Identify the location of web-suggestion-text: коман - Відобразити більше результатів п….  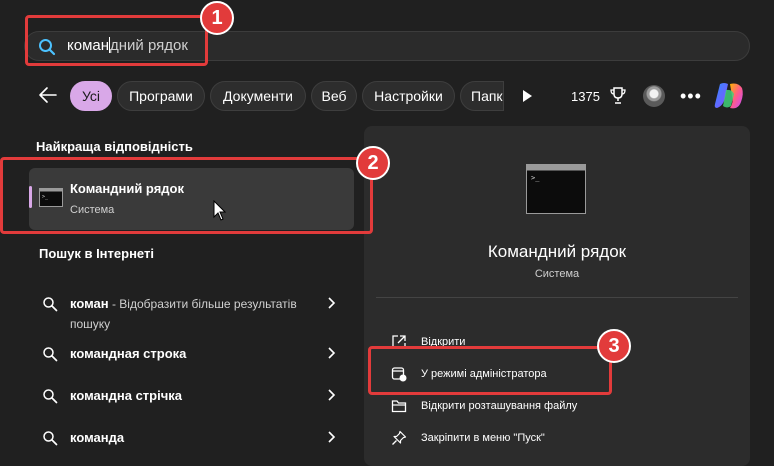
(190, 314).